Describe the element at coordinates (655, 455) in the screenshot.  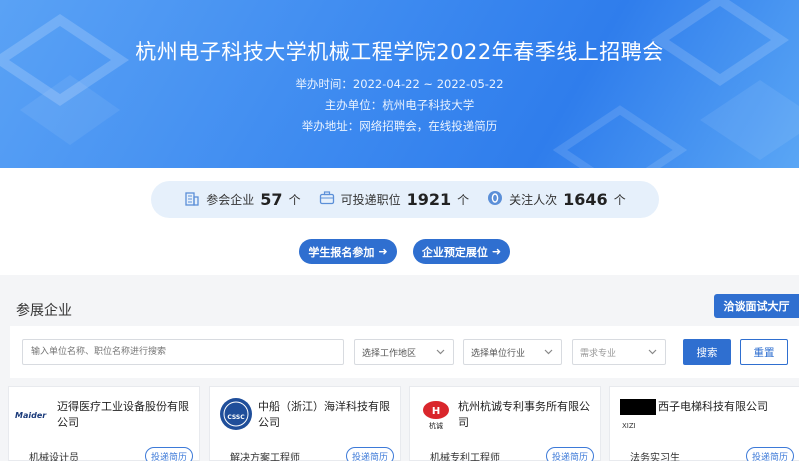
I see `job-title: 法务实习生` at that location.